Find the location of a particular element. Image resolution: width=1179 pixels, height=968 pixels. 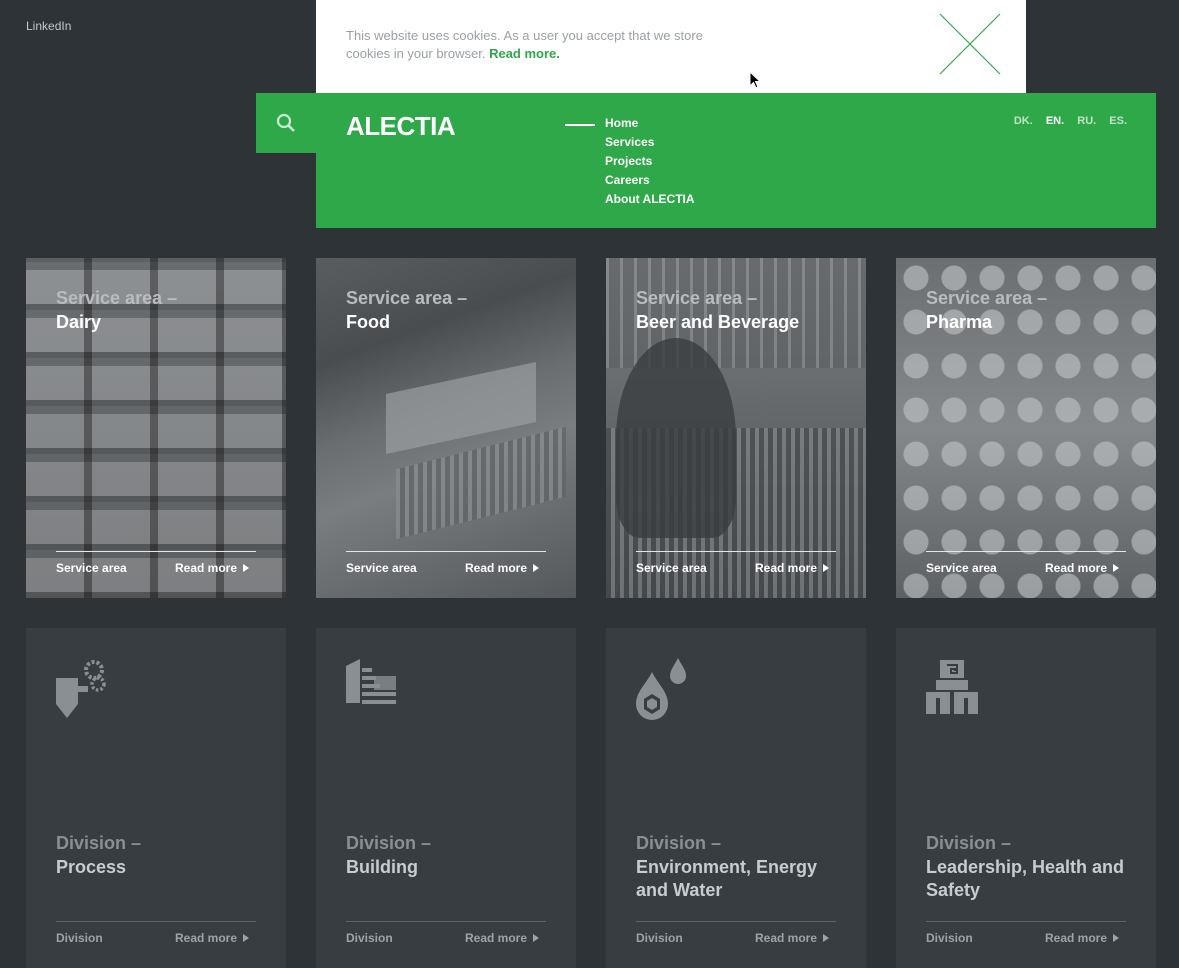

card-title: Process is located at coordinates (91, 867).